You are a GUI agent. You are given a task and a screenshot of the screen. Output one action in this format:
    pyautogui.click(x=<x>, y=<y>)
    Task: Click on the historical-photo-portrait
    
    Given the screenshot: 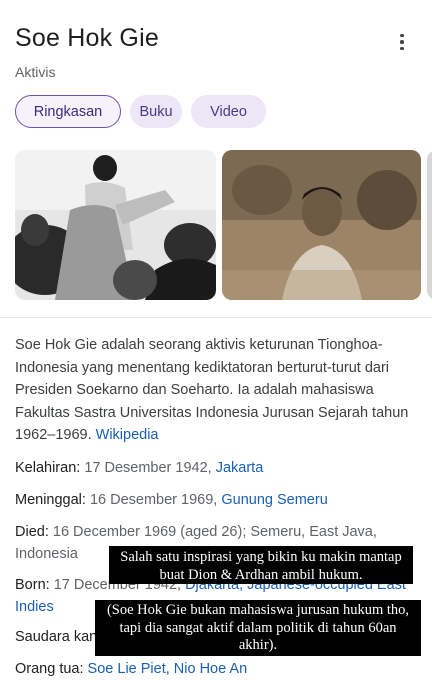 What is the action you would take?
    pyautogui.click(x=321, y=225)
    